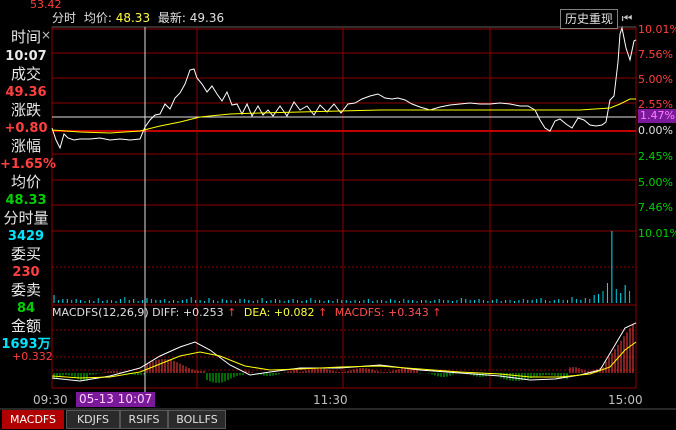 This screenshot has width=676, height=430. What do you see at coordinates (26, 272) in the screenshot?
I see `bid-value: 230` at bounding box center [26, 272].